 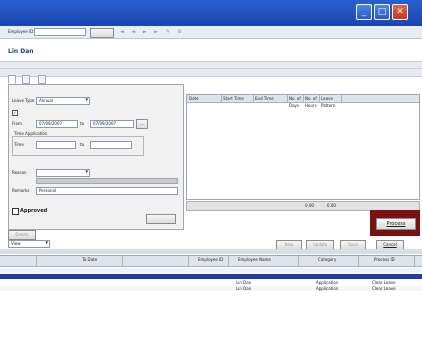 I want to click on tab-log-file, so click(x=42, y=79).